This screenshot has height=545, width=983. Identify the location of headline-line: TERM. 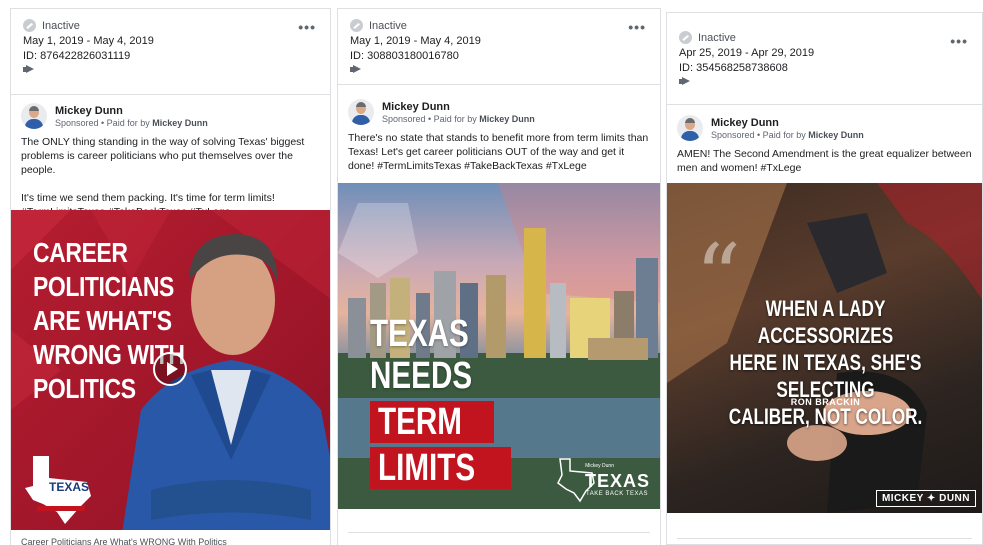
(420, 422).